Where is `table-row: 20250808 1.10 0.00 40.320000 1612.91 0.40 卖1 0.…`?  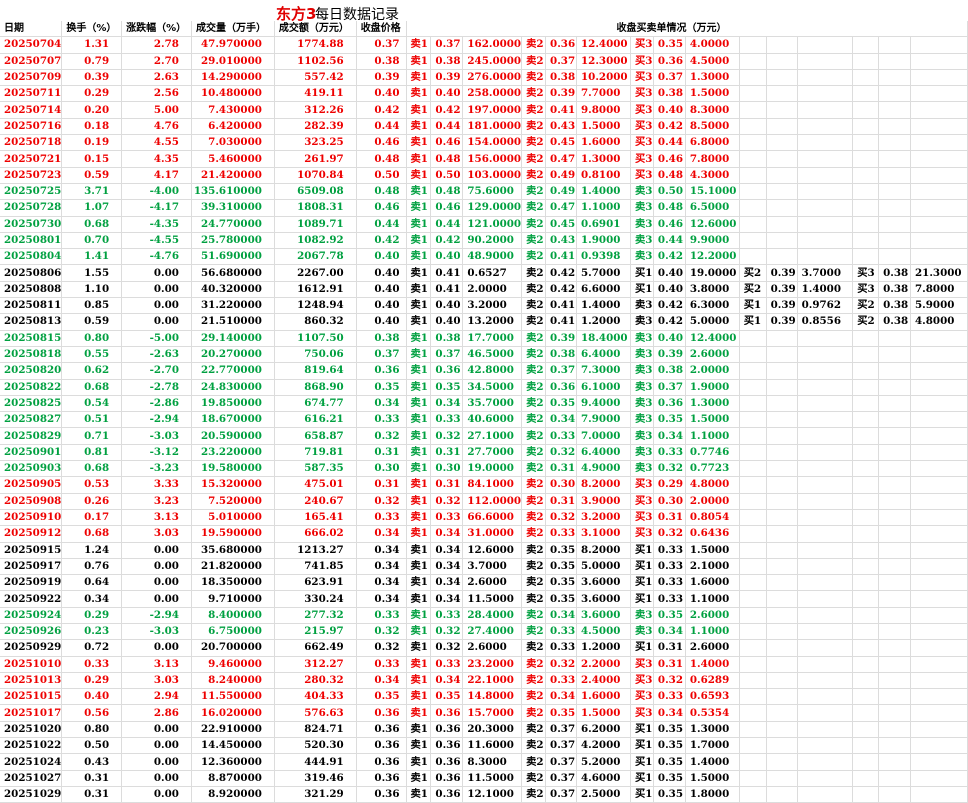 table-row: 20250808 1.10 0.00 40.320000 1612.91 0.40 卖1 0.… is located at coordinates (484, 290).